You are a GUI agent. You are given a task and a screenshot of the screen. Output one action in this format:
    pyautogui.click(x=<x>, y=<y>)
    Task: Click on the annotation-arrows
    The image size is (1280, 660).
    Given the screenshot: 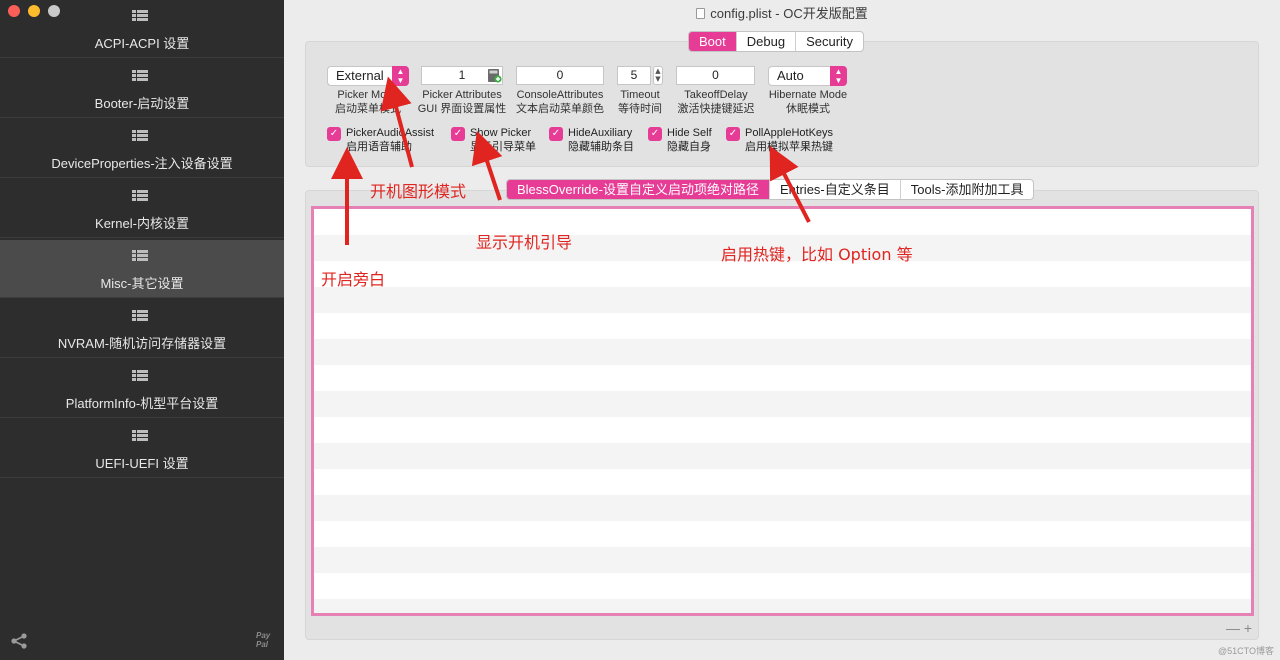 What is the action you would take?
    pyautogui.click(x=571, y=160)
    